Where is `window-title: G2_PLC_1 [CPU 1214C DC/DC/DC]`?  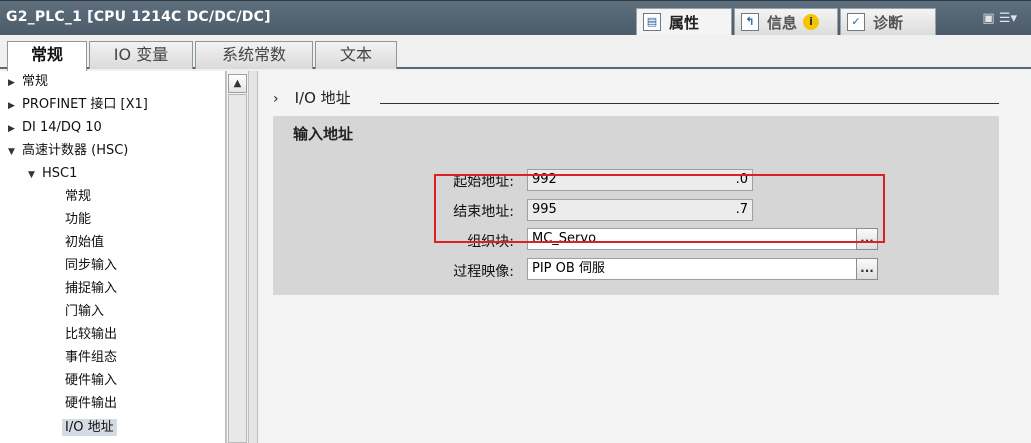 window-title: G2_PLC_1 [CPU 1214C DC/DC/DC] is located at coordinates (138, 17).